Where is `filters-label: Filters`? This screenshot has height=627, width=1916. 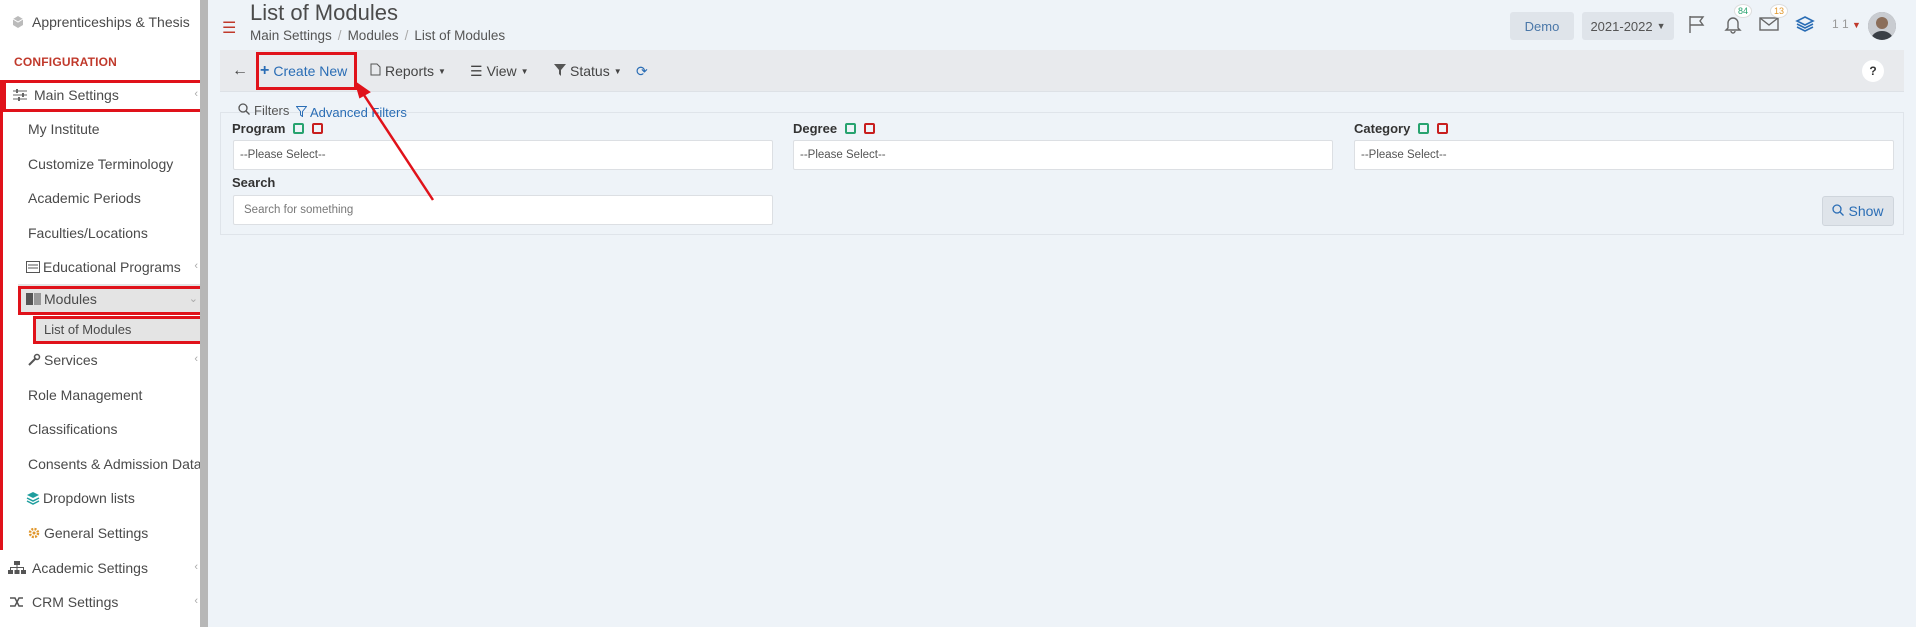
filters-label: Filters is located at coordinates (272, 110).